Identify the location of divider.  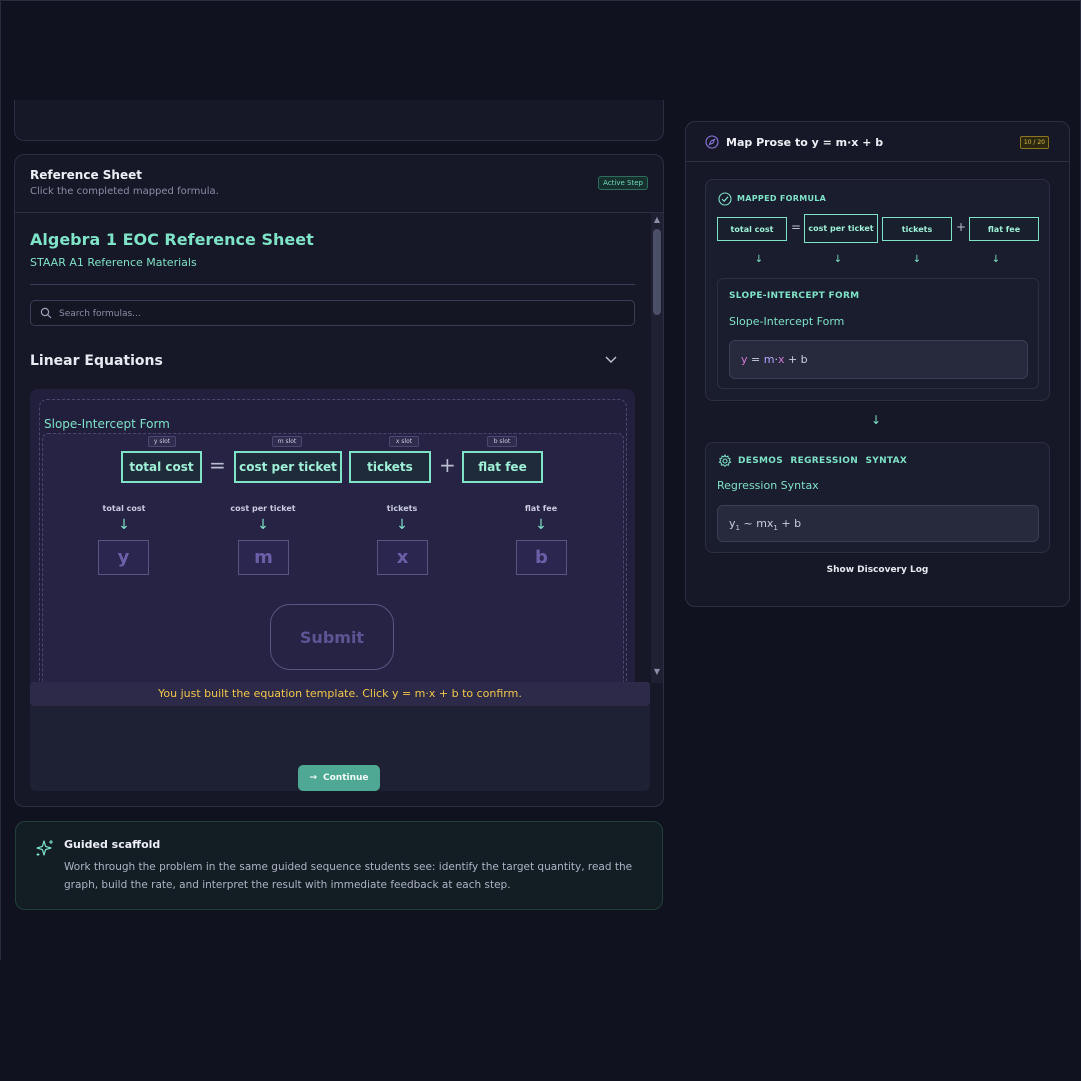
(332, 284).